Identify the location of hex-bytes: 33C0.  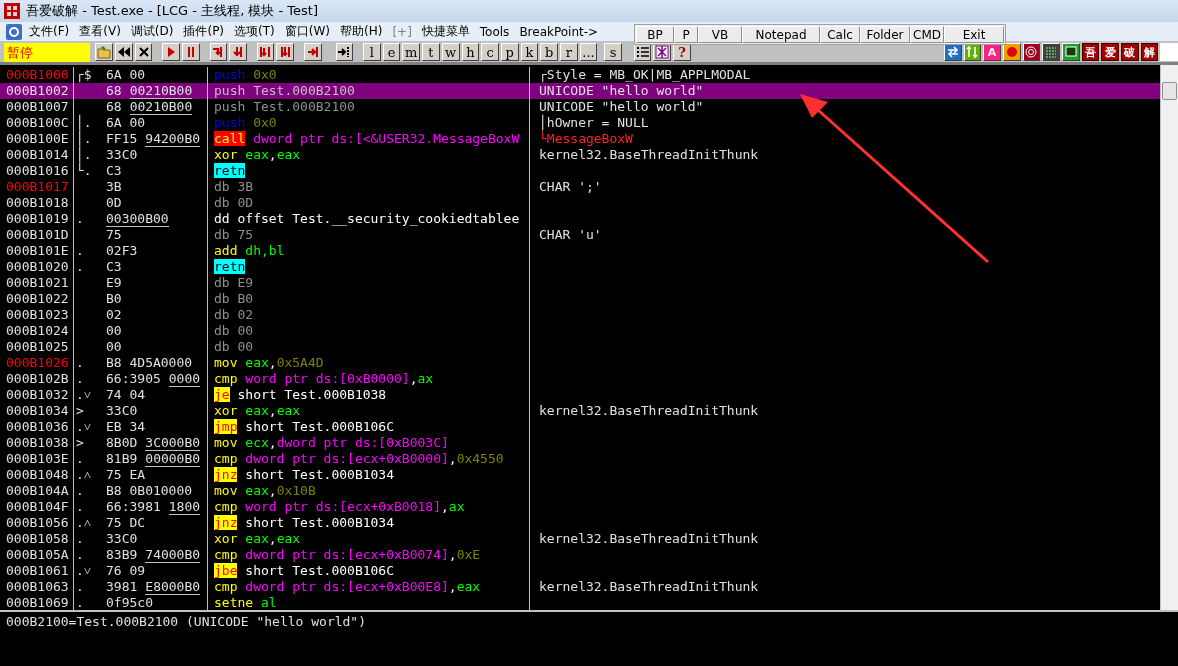
(122, 155).